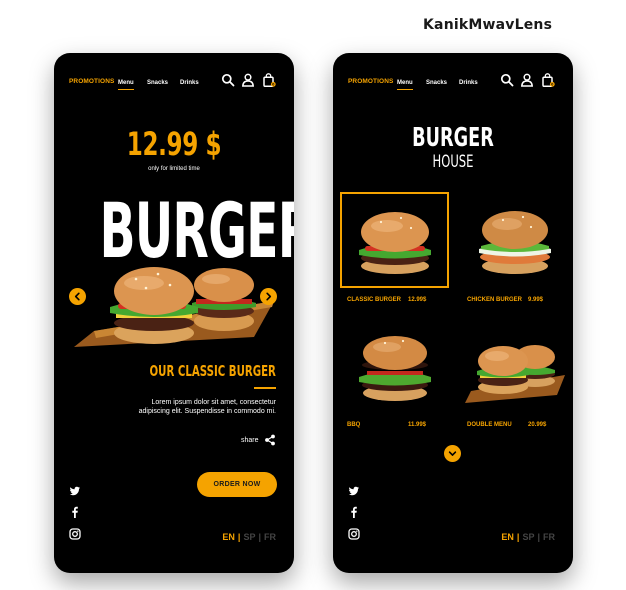  I want to click on item-name: BBQ, so click(354, 425).